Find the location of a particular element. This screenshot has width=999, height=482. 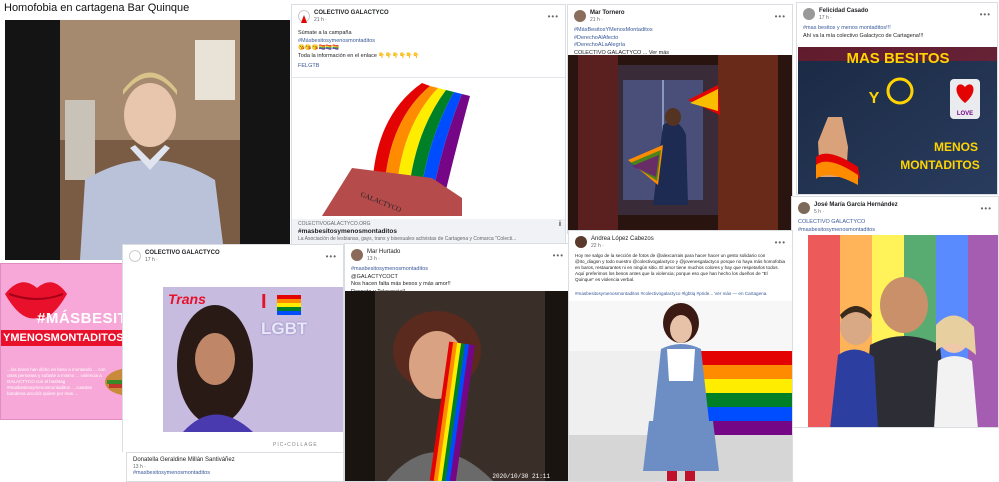

banner-bottom-text-2: MONTADITOS is located at coordinates (940, 165).